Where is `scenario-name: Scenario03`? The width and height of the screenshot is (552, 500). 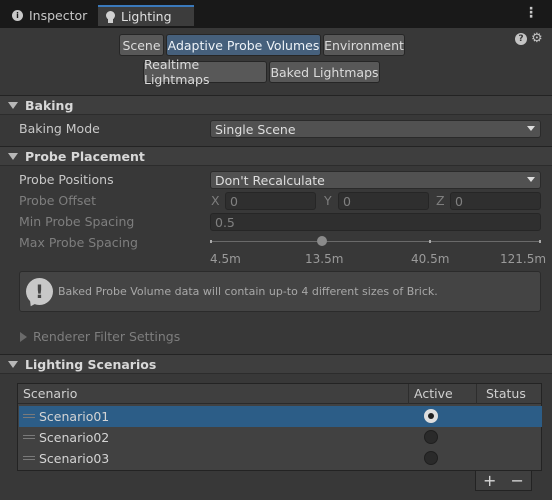 scenario-name: Scenario03 is located at coordinates (74, 458).